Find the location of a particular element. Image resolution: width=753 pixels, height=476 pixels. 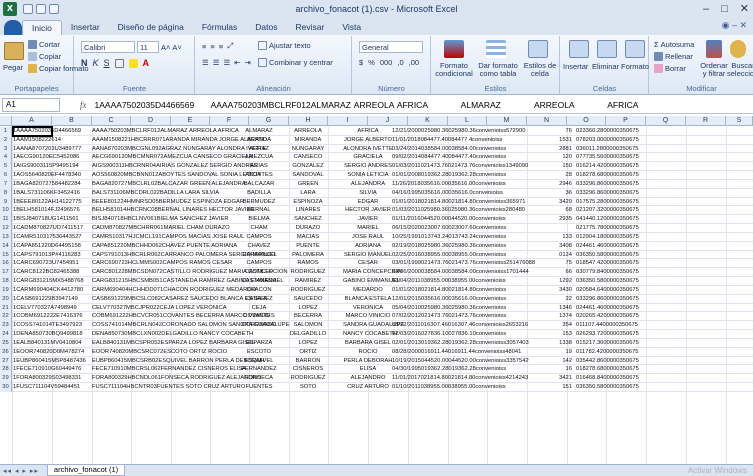

wrap-text-button: Ajustar texto is located at coordinates (284, 45).